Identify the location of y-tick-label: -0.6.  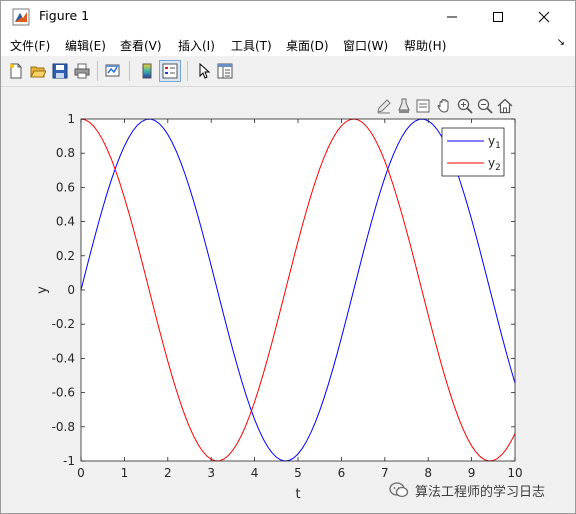
(63, 393).